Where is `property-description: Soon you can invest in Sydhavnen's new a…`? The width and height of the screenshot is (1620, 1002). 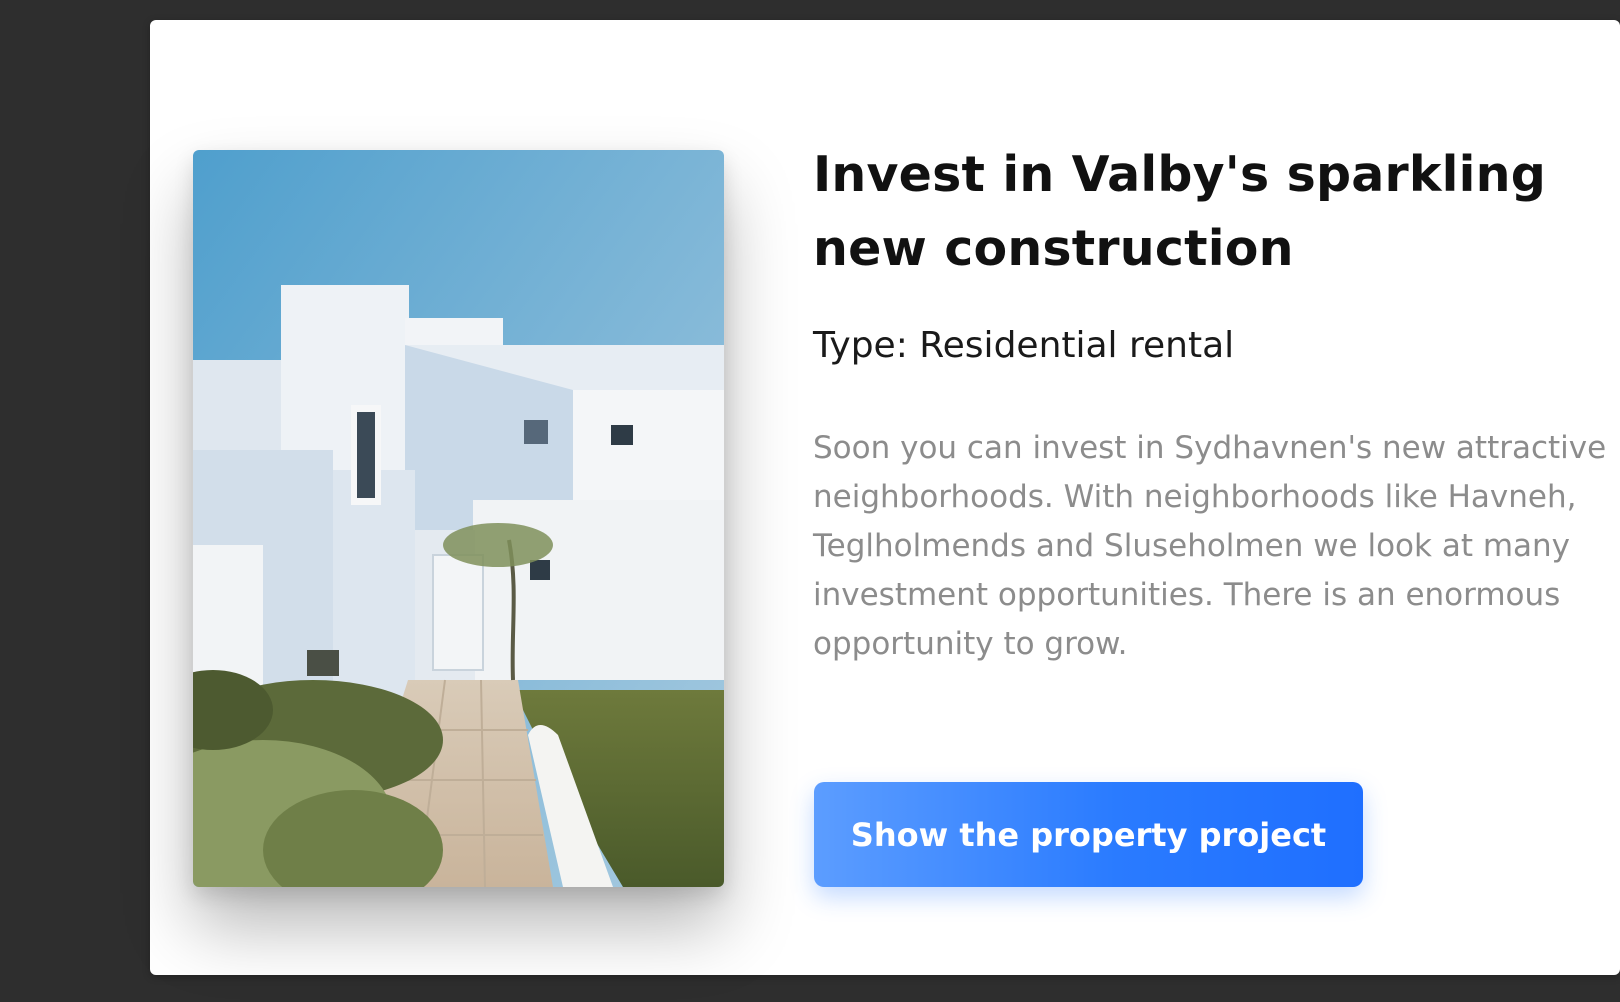
property-description: Soon you can invest in Sydhavnen's new a… is located at coordinates (1210, 546).